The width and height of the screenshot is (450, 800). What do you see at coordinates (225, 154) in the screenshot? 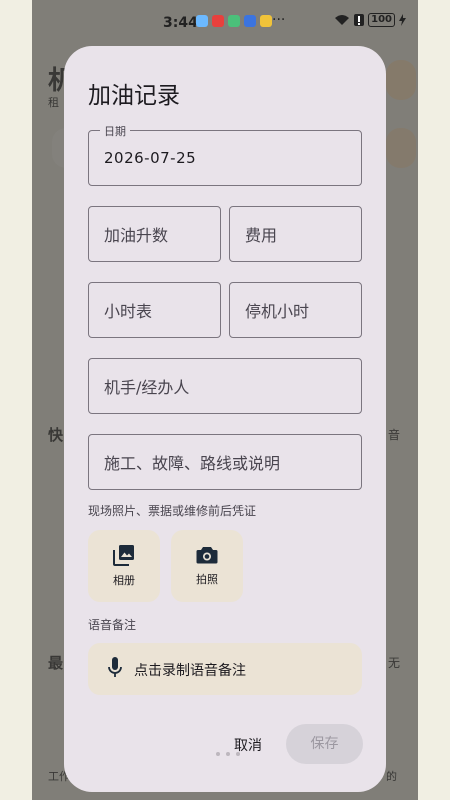
I see `date-field: 日期 2026-07-25` at bounding box center [225, 154].